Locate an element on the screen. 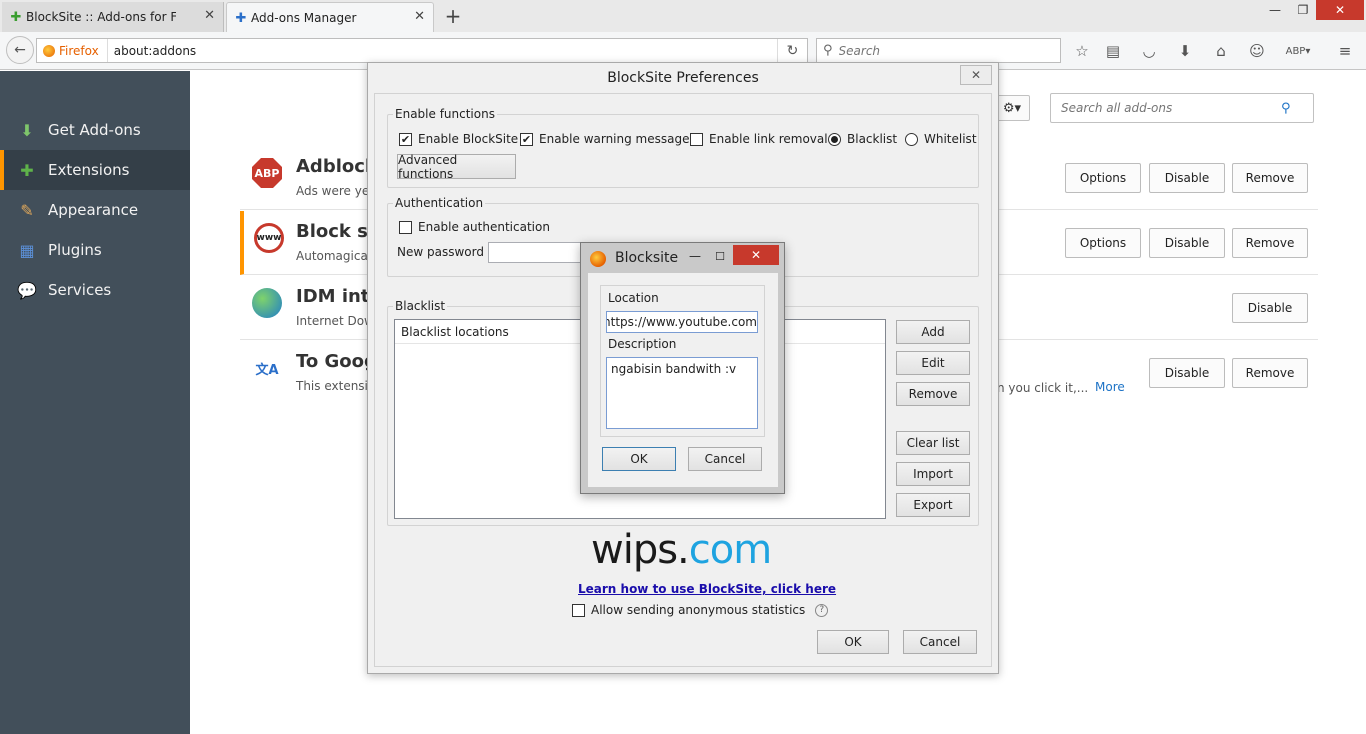 The height and width of the screenshot is (734, 1366). abp-icon: ABP is located at coordinates (267, 173).